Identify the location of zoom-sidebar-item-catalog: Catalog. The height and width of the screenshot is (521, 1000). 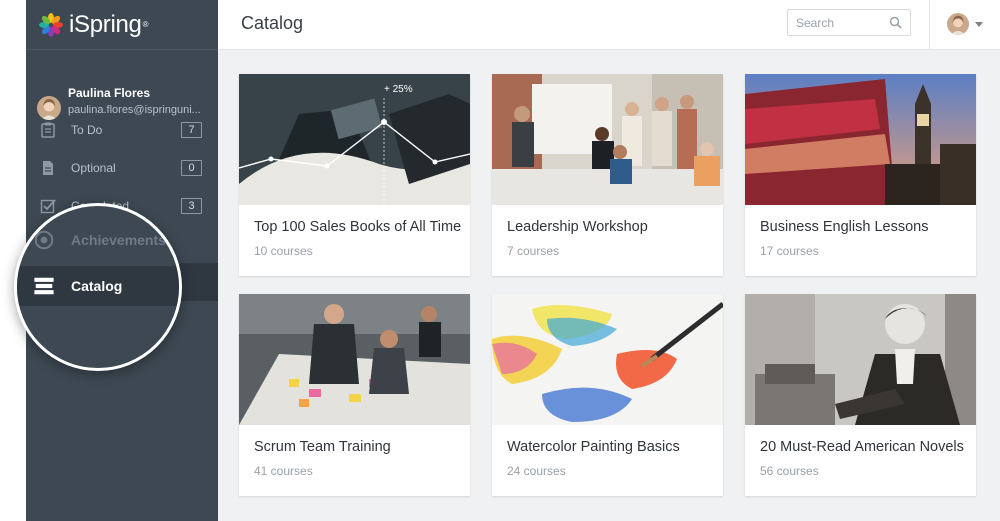
(98, 286).